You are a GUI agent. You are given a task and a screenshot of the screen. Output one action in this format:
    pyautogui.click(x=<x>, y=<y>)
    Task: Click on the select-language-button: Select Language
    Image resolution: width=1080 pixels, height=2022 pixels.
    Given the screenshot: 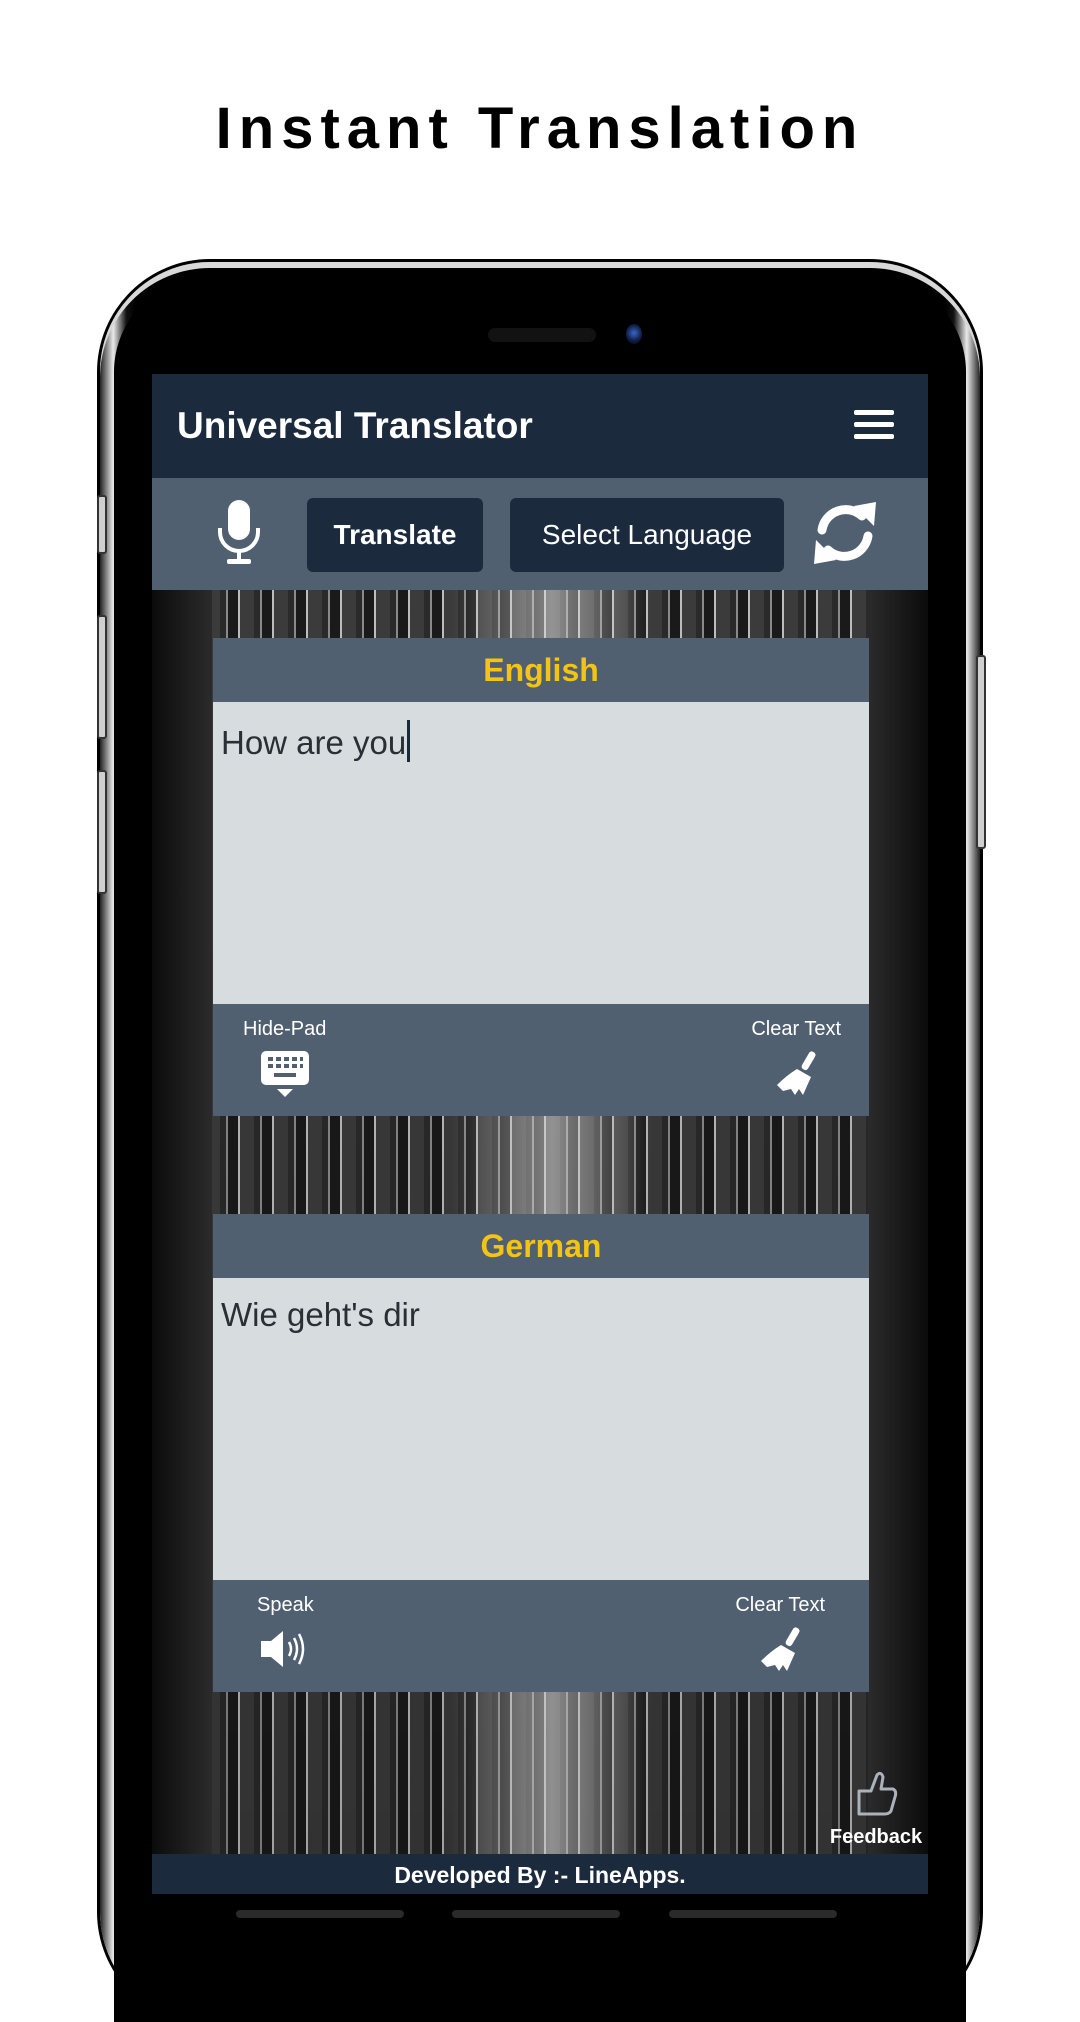 What is the action you would take?
    pyautogui.click(x=647, y=535)
    